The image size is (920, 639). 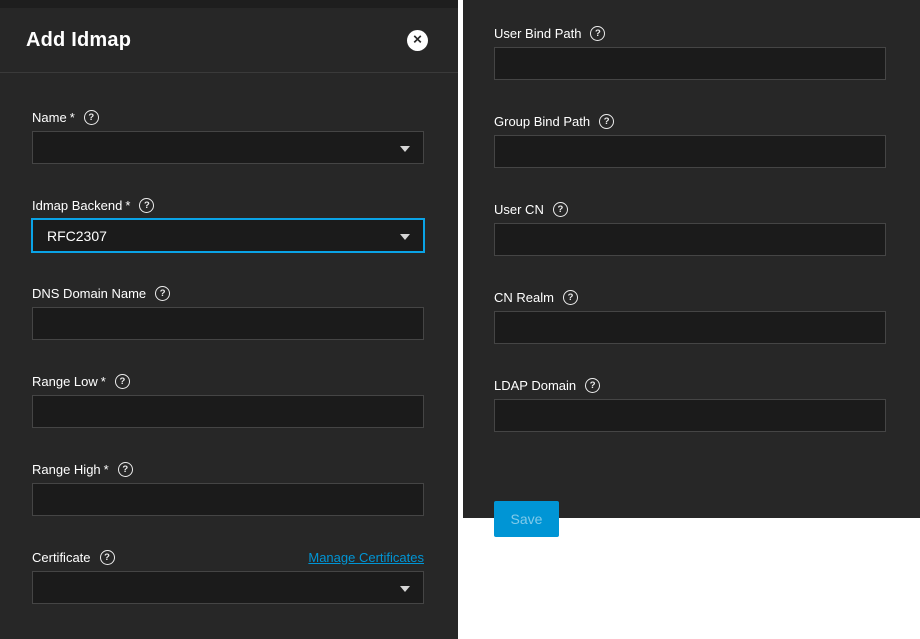 I want to click on select-certificate, so click(x=228, y=587).